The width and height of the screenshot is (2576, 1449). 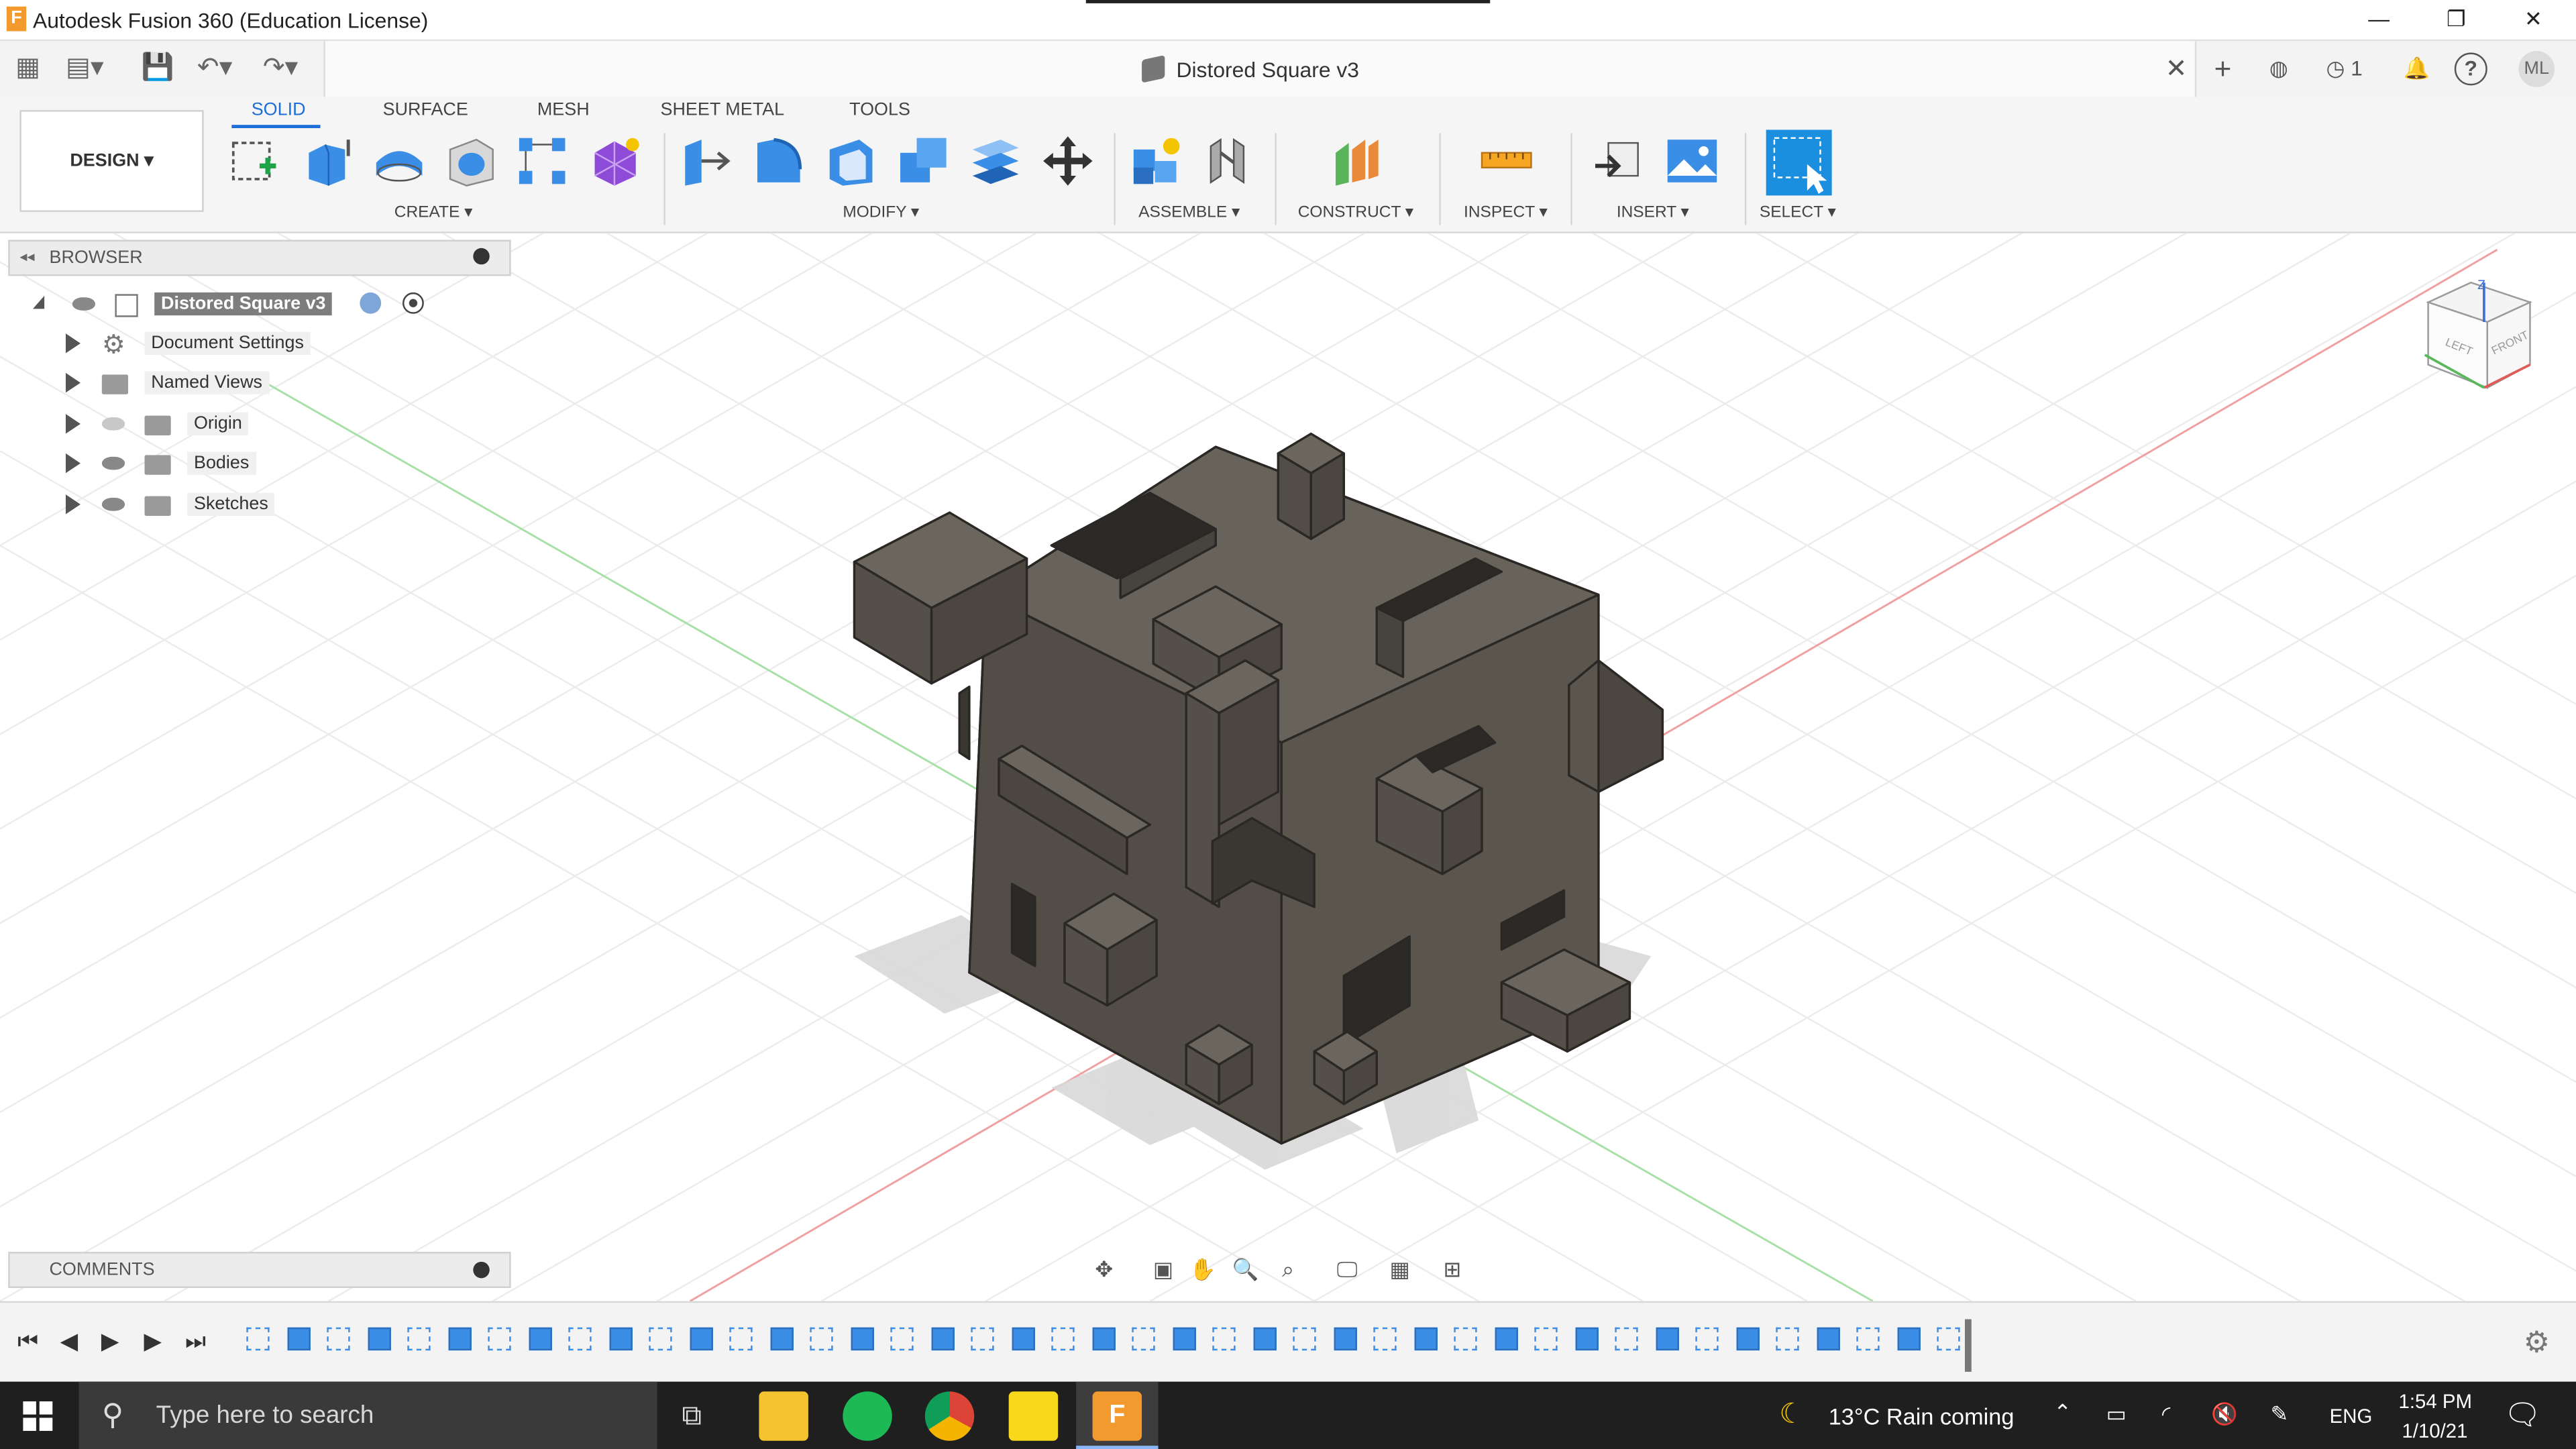 What do you see at coordinates (2470, 69) in the screenshot?
I see `help-icon: ?` at bounding box center [2470, 69].